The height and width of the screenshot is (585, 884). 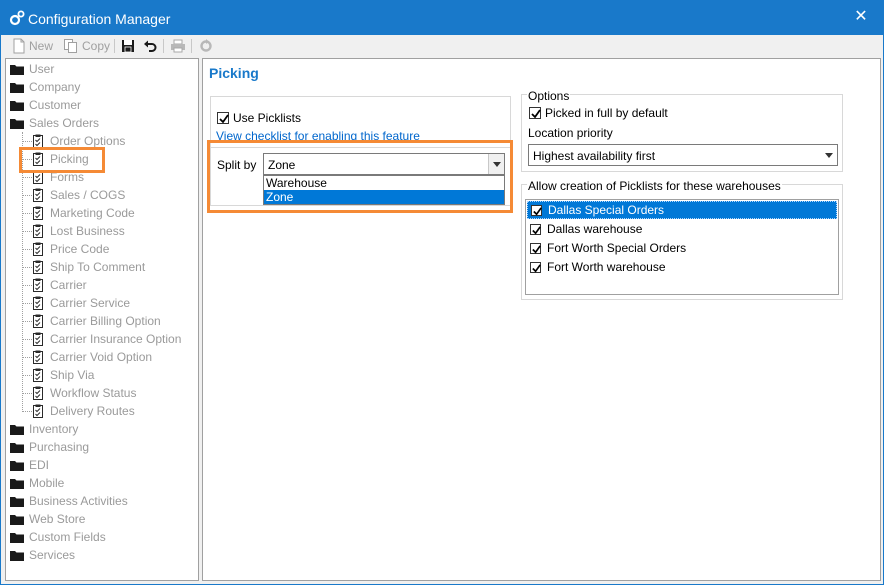 What do you see at coordinates (70, 46) in the screenshot?
I see `copy-icon` at bounding box center [70, 46].